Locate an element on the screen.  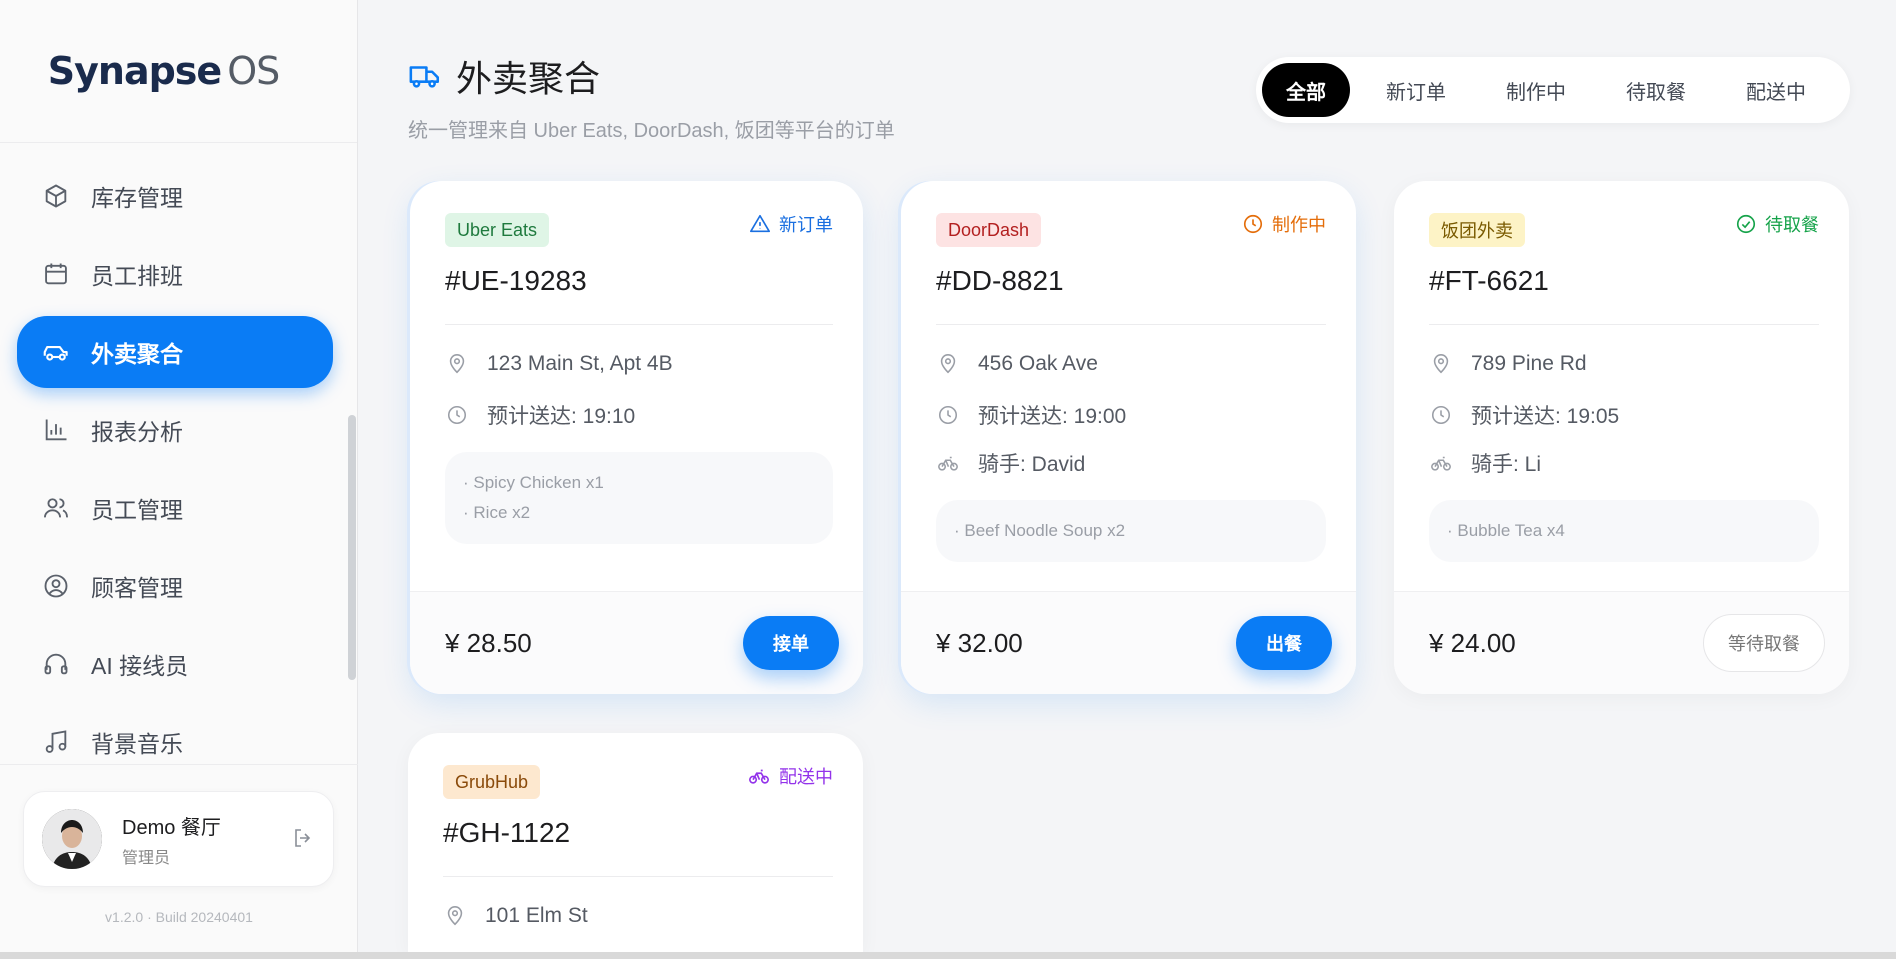
window-bottom-edge is located at coordinates (948, 955).